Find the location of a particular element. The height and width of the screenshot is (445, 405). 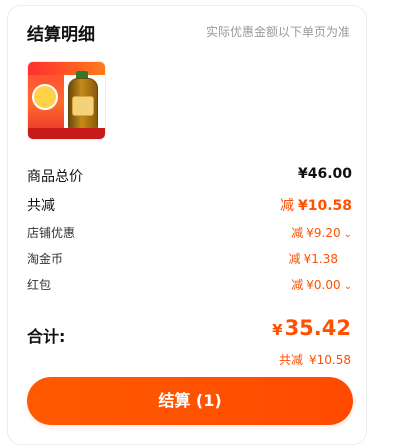

discount-note: 实际优惠金额以下单页为准 is located at coordinates (277, 32).